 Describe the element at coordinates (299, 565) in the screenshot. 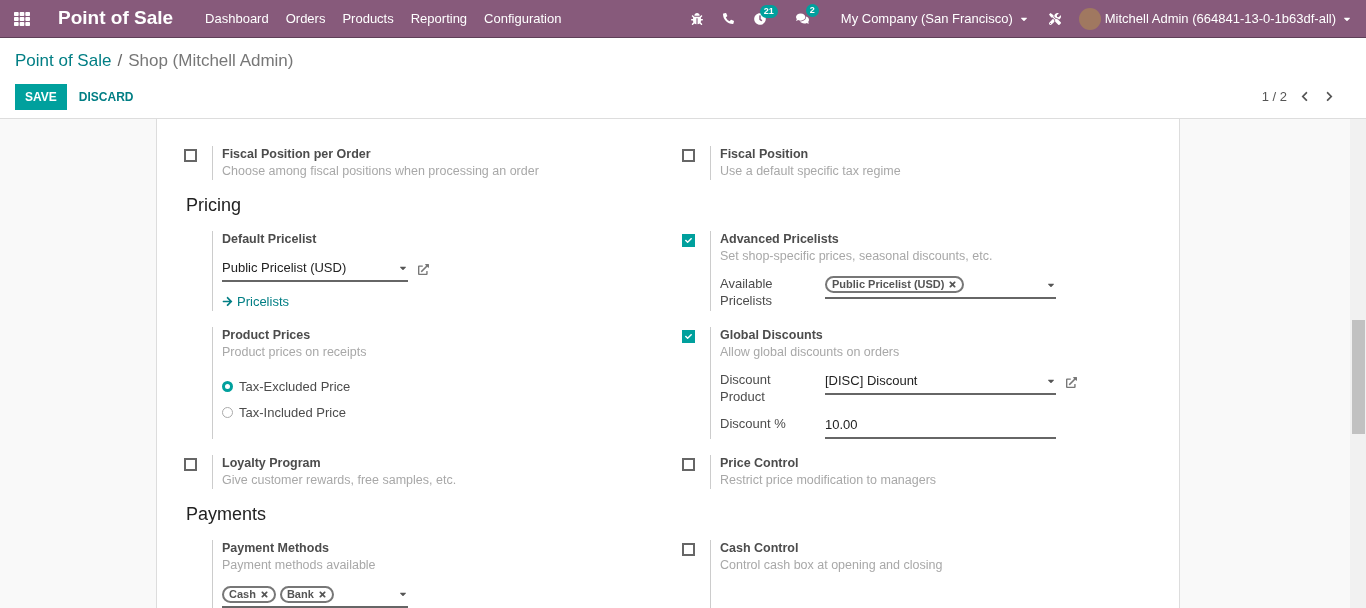

I see `setting-description: Payment methods available` at that location.